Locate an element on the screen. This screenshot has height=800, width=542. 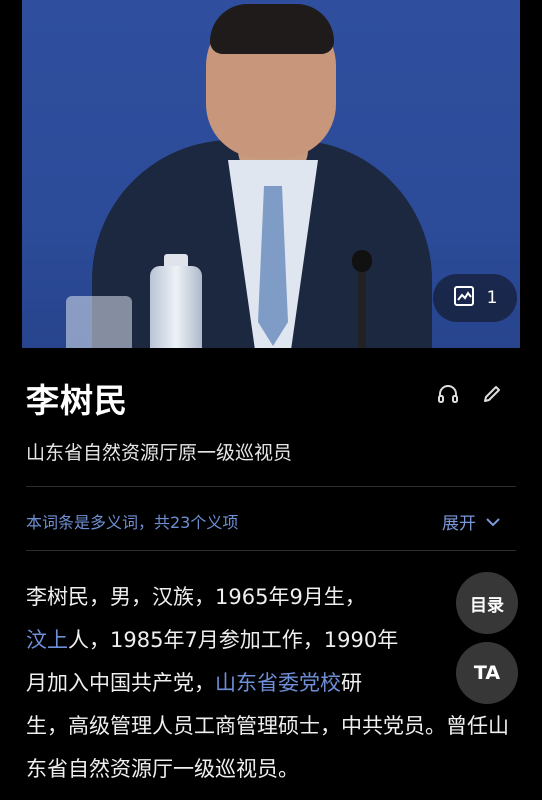
font-size-button: TA is located at coordinates (487, 673).